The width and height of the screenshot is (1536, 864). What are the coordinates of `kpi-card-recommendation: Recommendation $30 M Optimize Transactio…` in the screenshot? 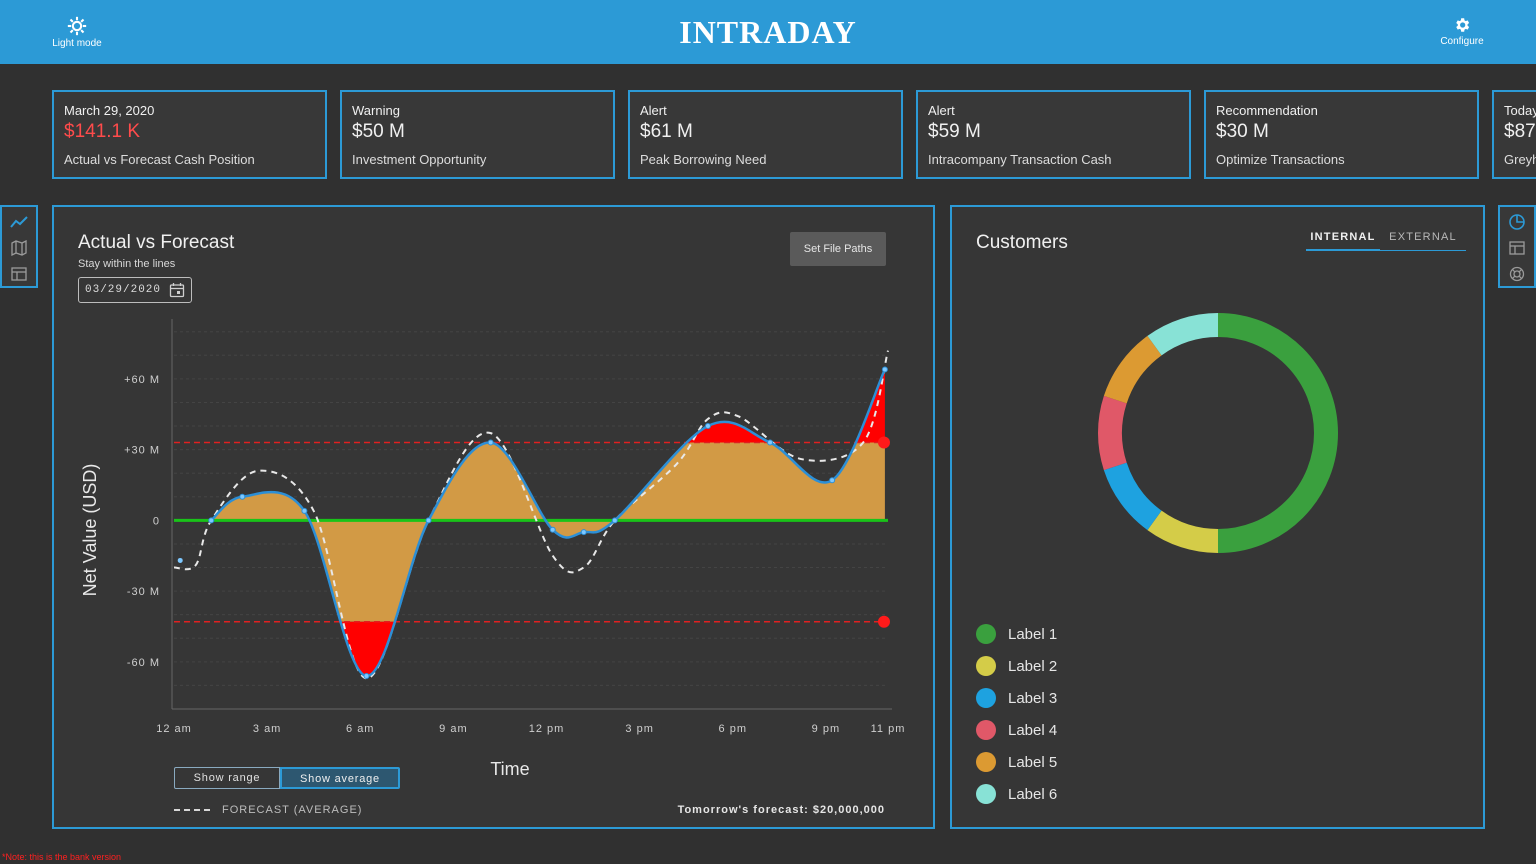 It's located at (1341, 134).